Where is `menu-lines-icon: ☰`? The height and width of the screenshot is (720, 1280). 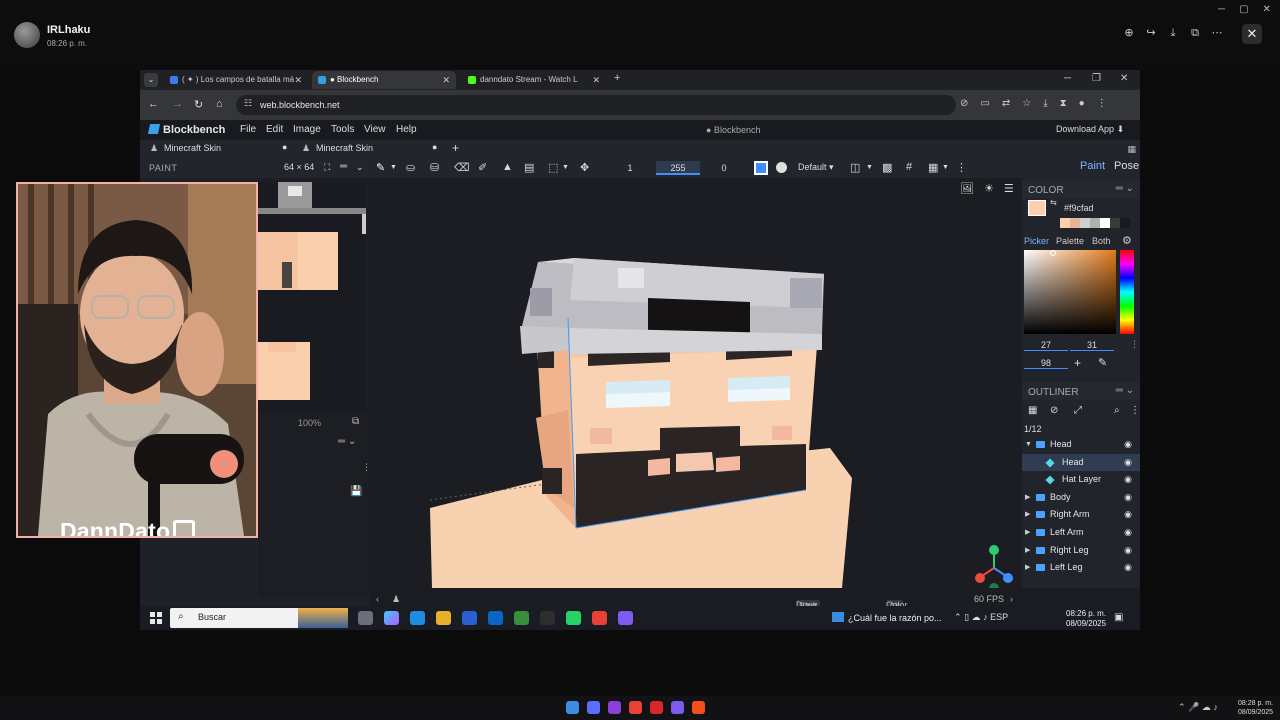 menu-lines-icon: ☰ is located at coordinates (1009, 188).